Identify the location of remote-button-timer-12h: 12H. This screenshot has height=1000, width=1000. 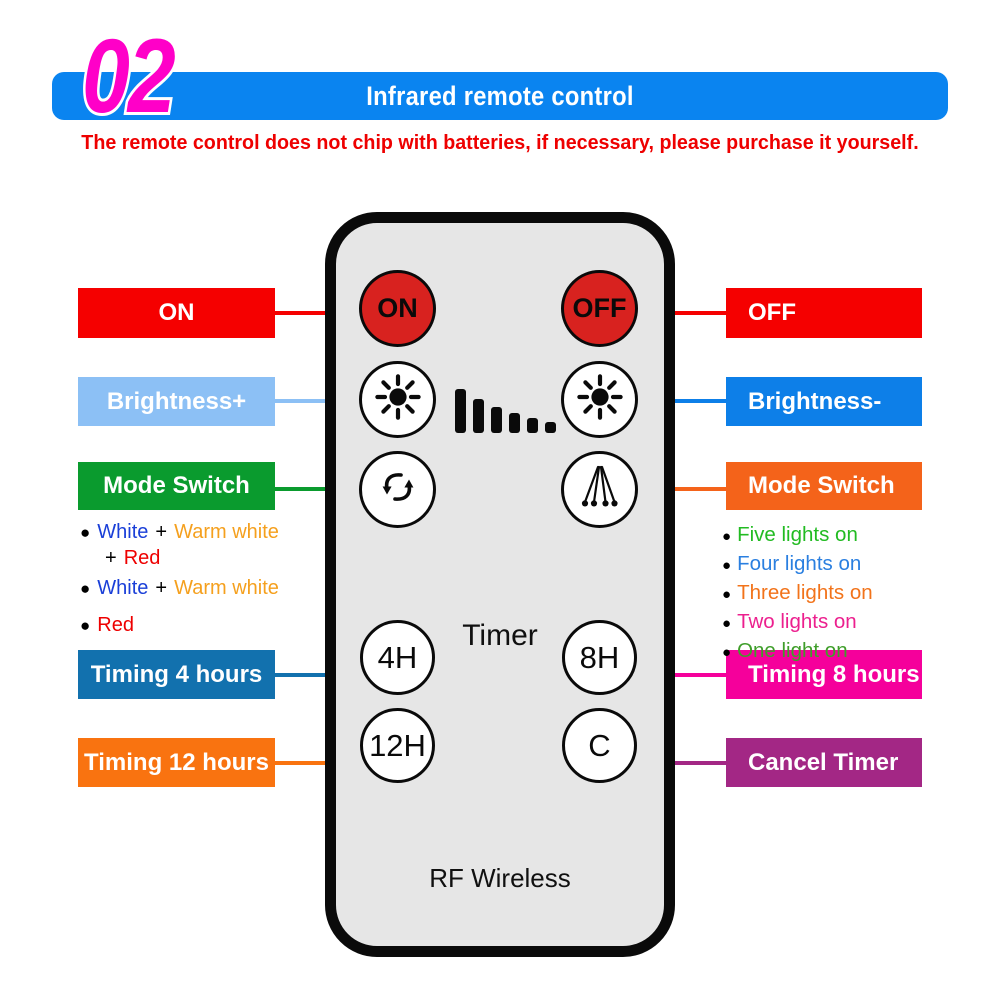
(397, 745).